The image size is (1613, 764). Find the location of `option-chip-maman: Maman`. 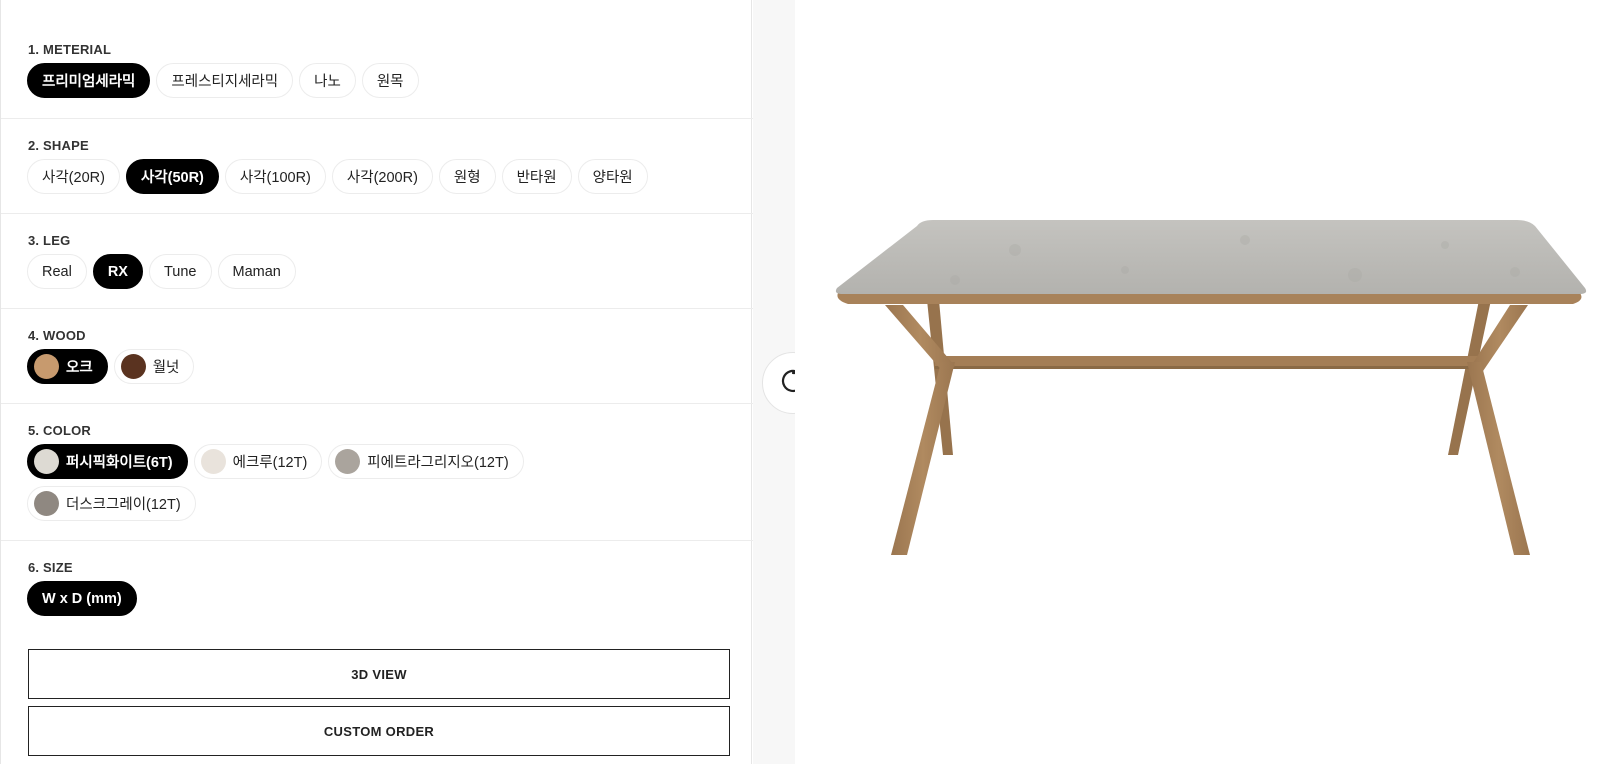

option-chip-maman: Maman is located at coordinates (256, 271).